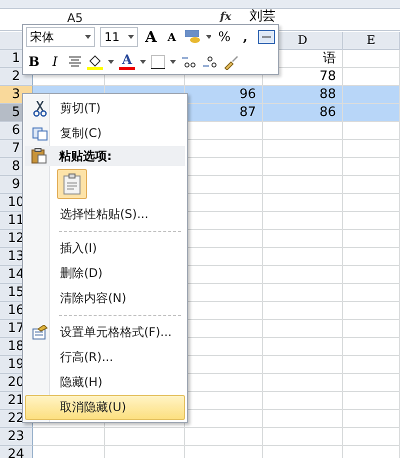 This screenshot has height=458, width=400. Describe the element at coordinates (151, 37) in the screenshot. I see `grow-font-button: A` at that location.